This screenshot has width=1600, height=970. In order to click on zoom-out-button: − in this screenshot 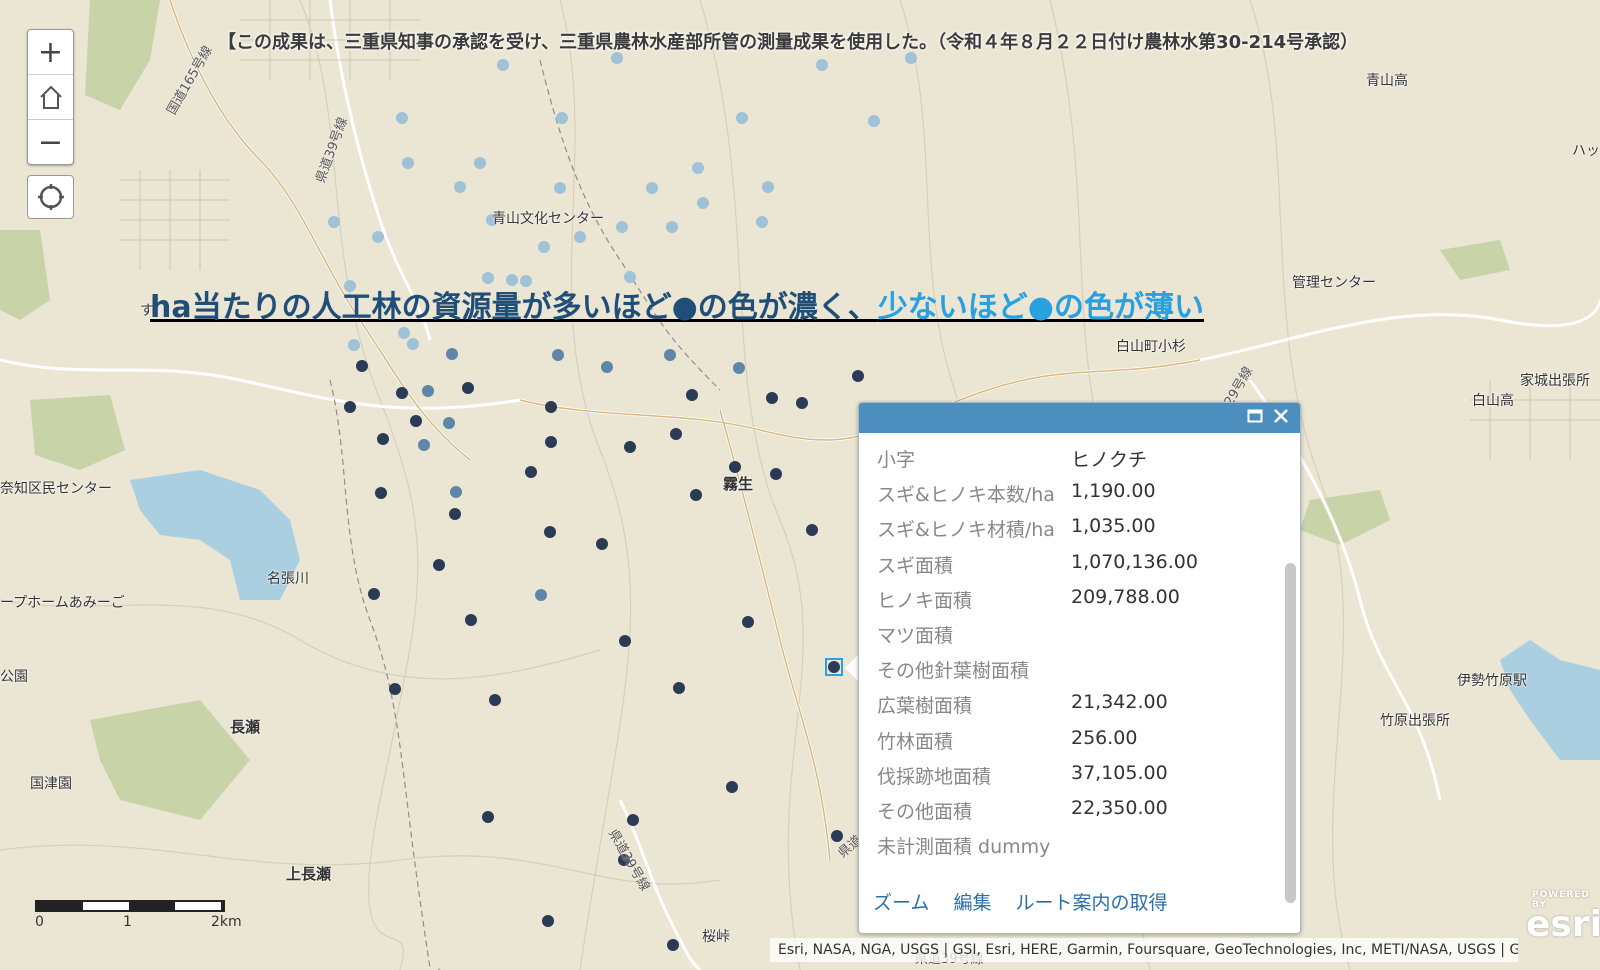, I will do `click(50, 142)`.